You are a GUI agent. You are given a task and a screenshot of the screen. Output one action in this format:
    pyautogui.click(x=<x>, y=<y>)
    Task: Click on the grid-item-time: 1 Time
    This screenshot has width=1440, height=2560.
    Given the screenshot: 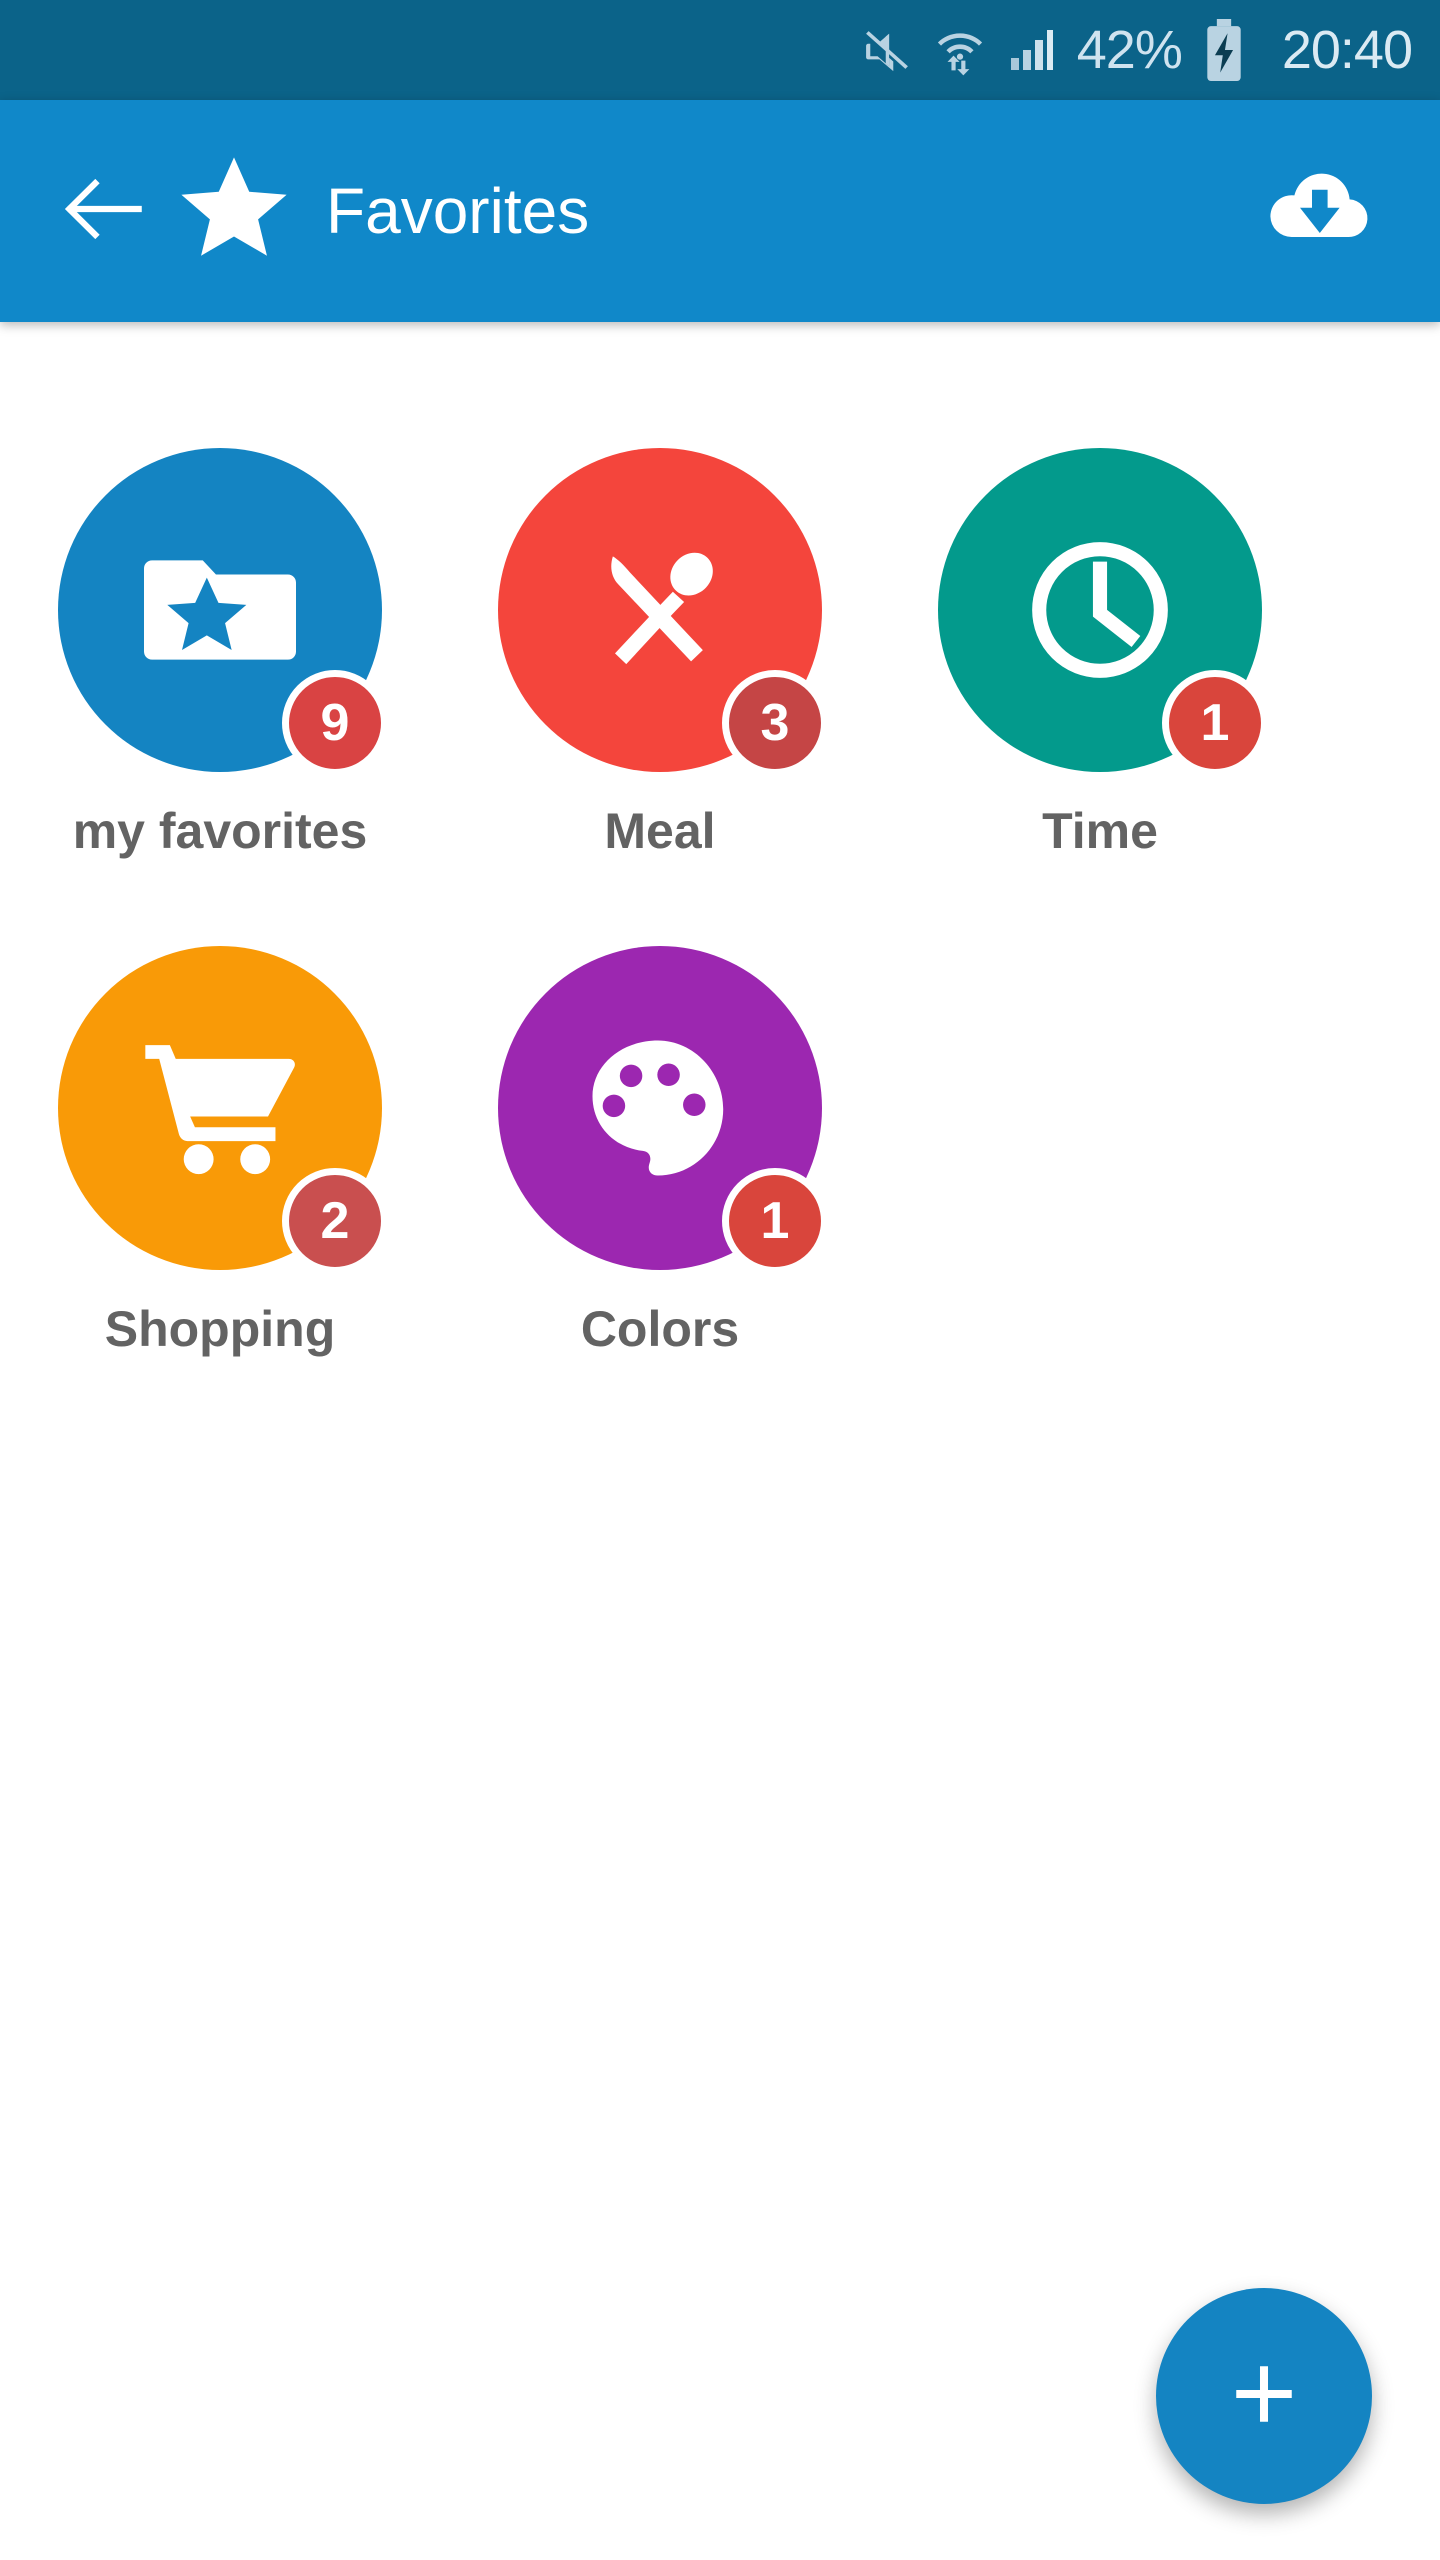 What is the action you would take?
    pyautogui.click(x=1100, y=652)
    